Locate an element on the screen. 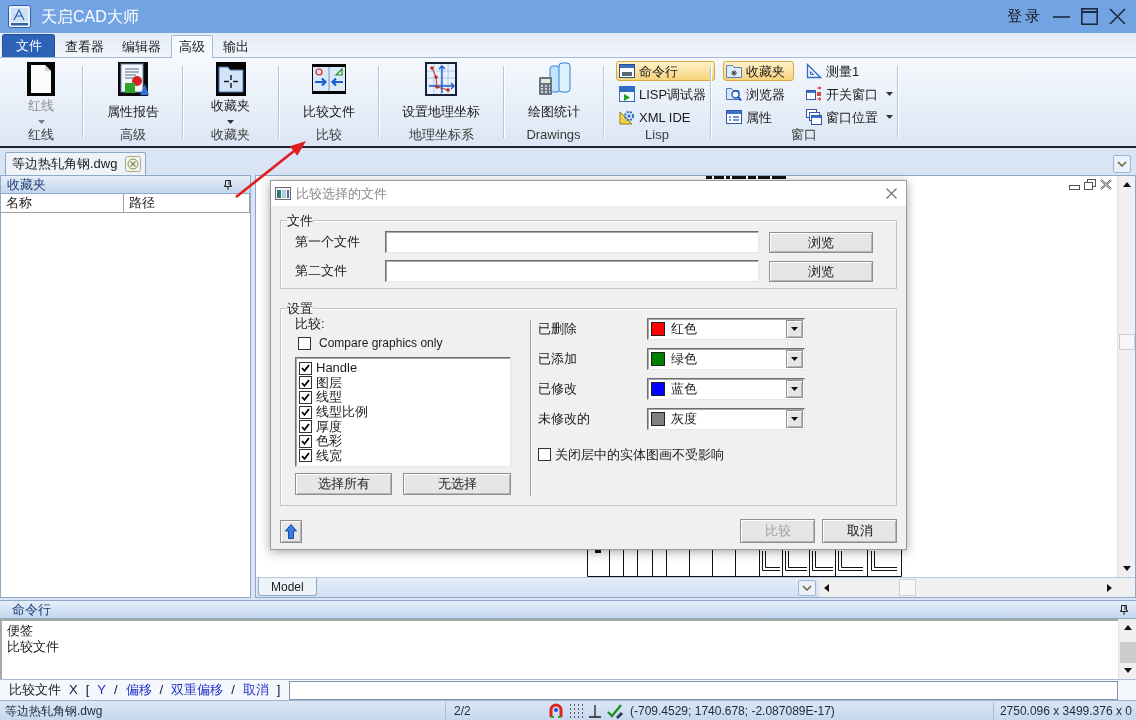 The image size is (1136, 720). ribbon-button: 绘图统计 is located at coordinates (553, 93).